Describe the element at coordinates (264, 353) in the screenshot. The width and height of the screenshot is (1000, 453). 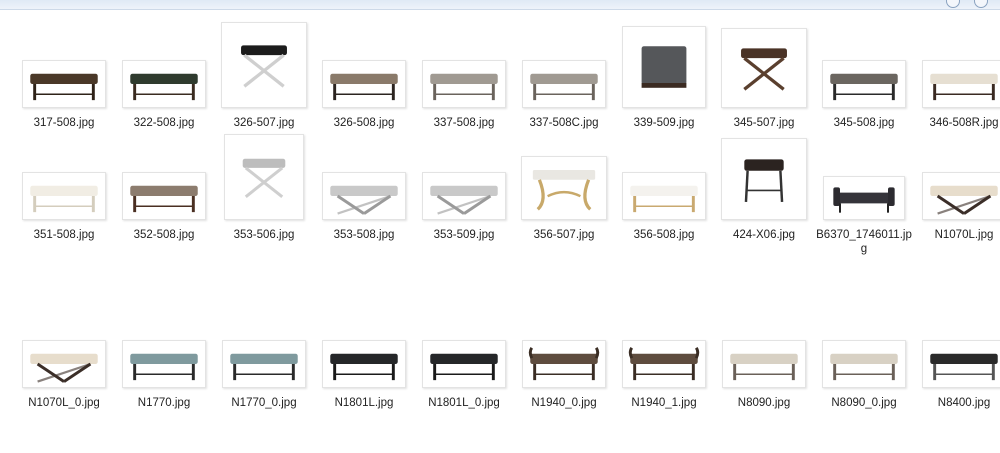
I see `file-item: N1770_0.jpg` at that location.